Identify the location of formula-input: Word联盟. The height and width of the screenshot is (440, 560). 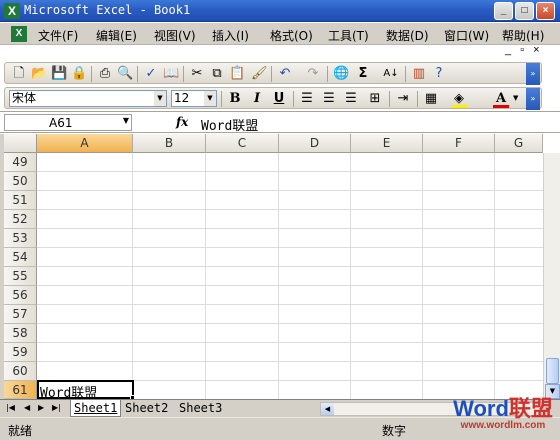
(229, 124).